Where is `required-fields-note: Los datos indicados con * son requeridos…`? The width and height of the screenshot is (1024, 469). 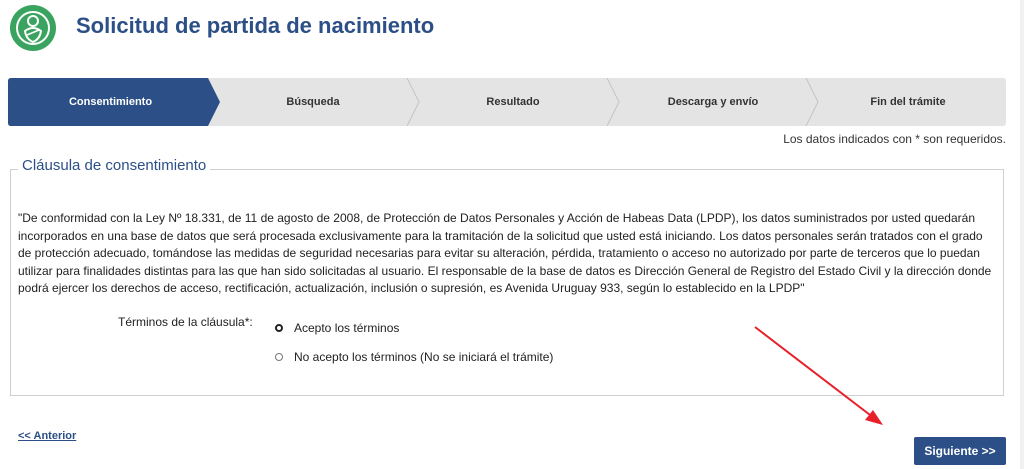
required-fields-note: Los datos indicados con * son requeridos… is located at coordinates (894, 139).